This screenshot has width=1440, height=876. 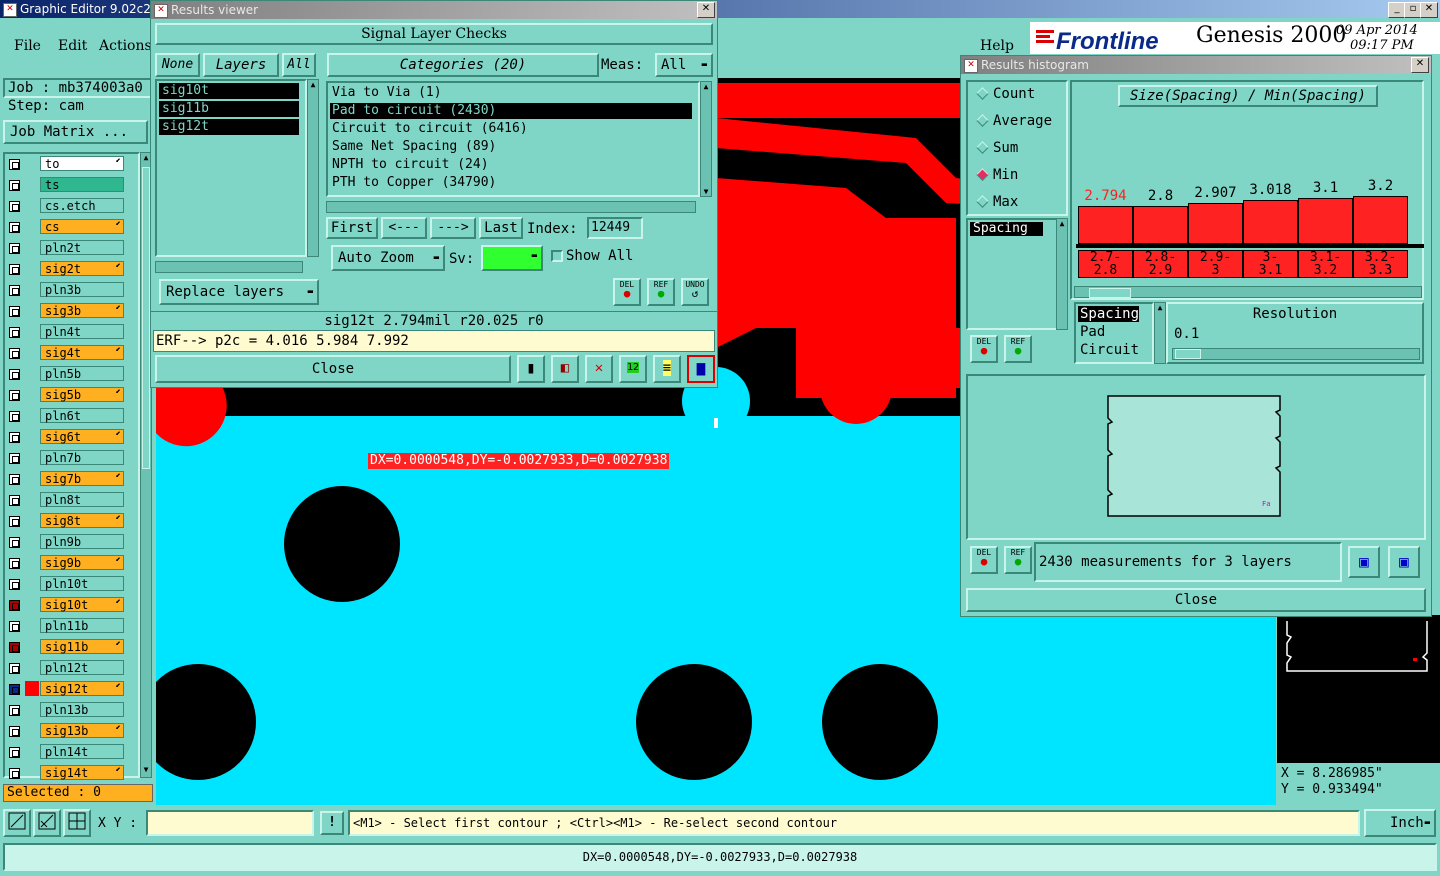 I want to click on meas-dropdown: All ▬, so click(x=684, y=65).